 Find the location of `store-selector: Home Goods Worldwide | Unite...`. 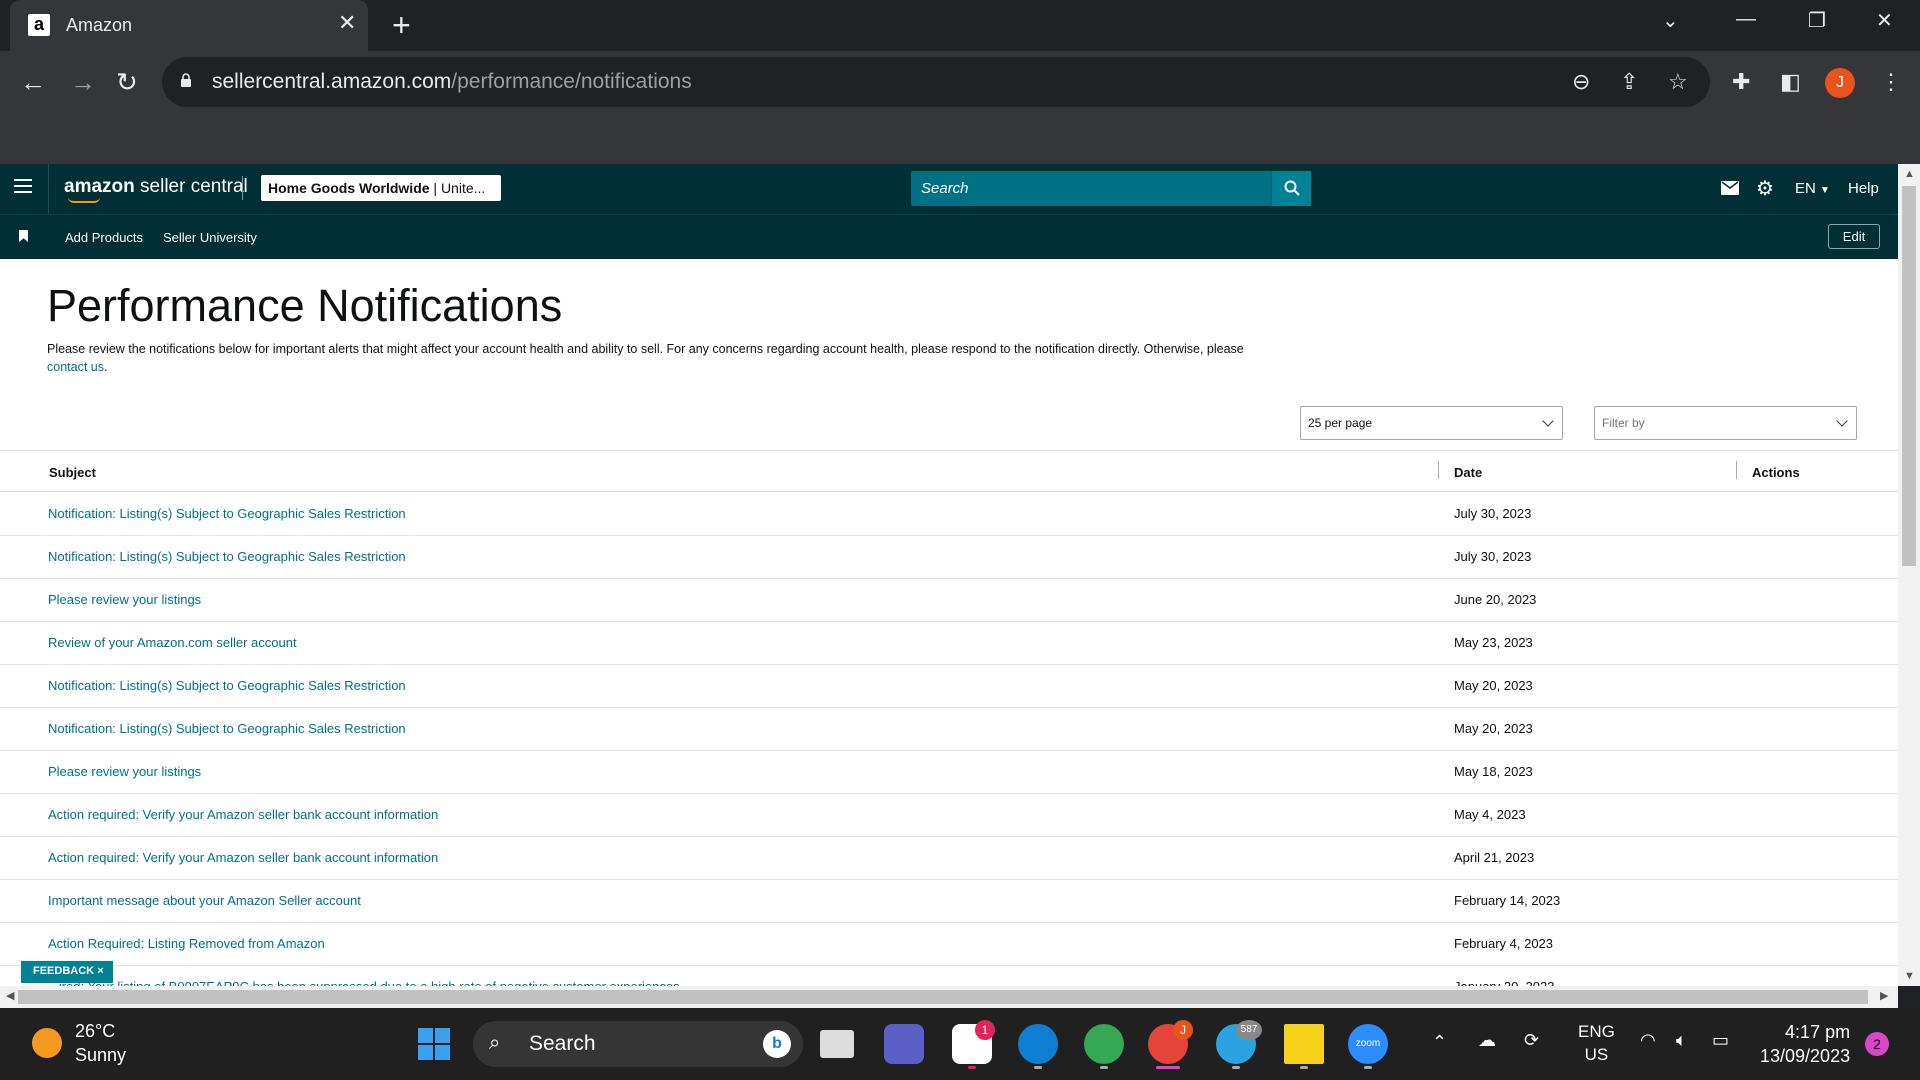

store-selector: Home Goods Worldwide | Unite... is located at coordinates (381, 188).